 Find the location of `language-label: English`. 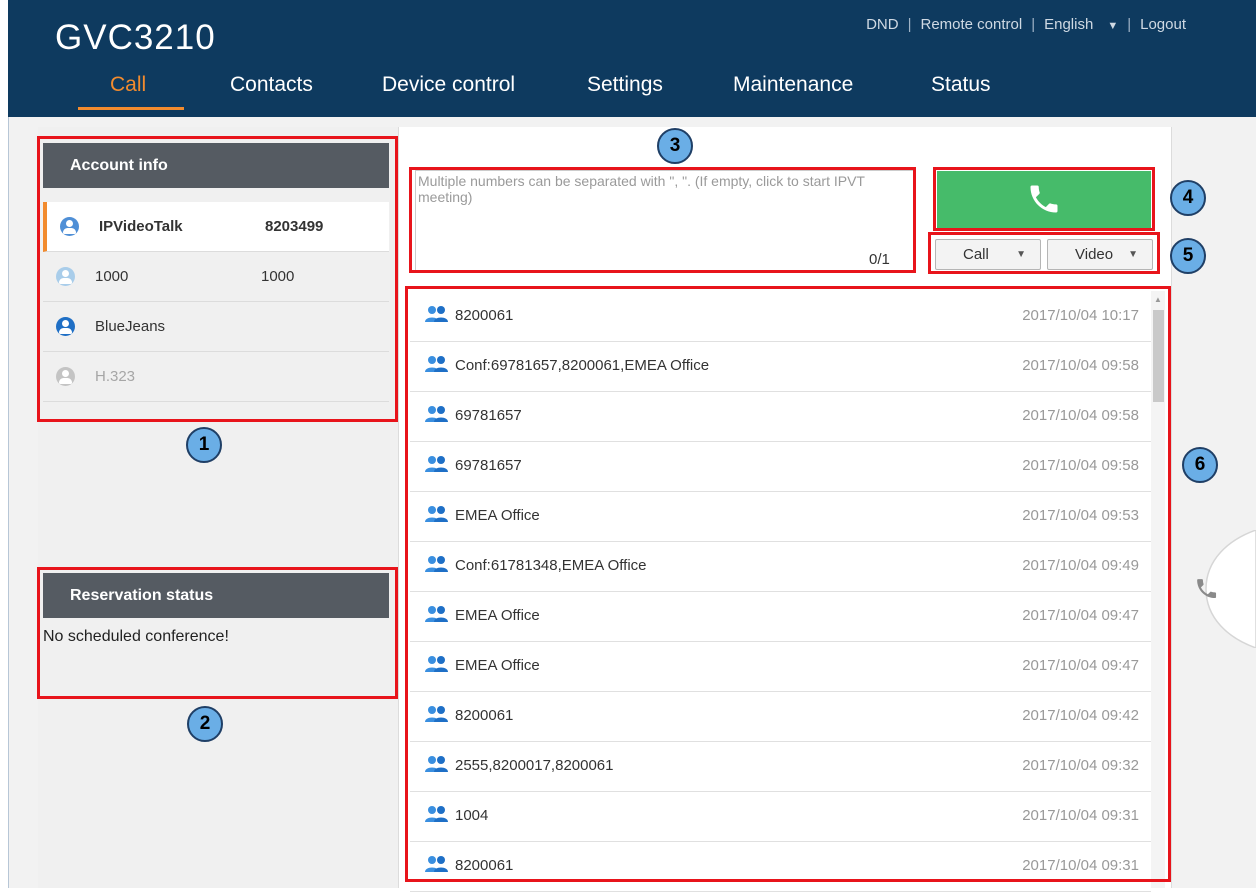

language-label: English is located at coordinates (1069, 24).